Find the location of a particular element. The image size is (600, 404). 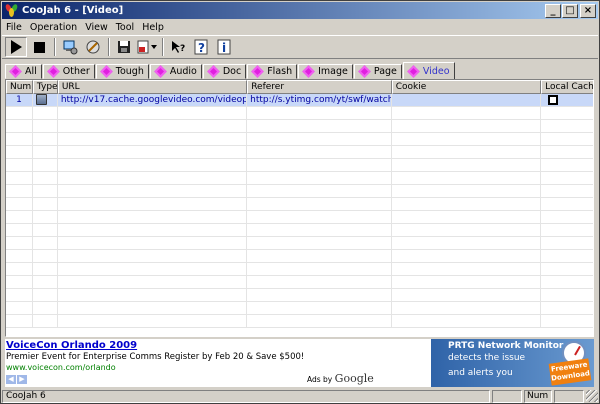

menu-file: File is located at coordinates (14, 27).